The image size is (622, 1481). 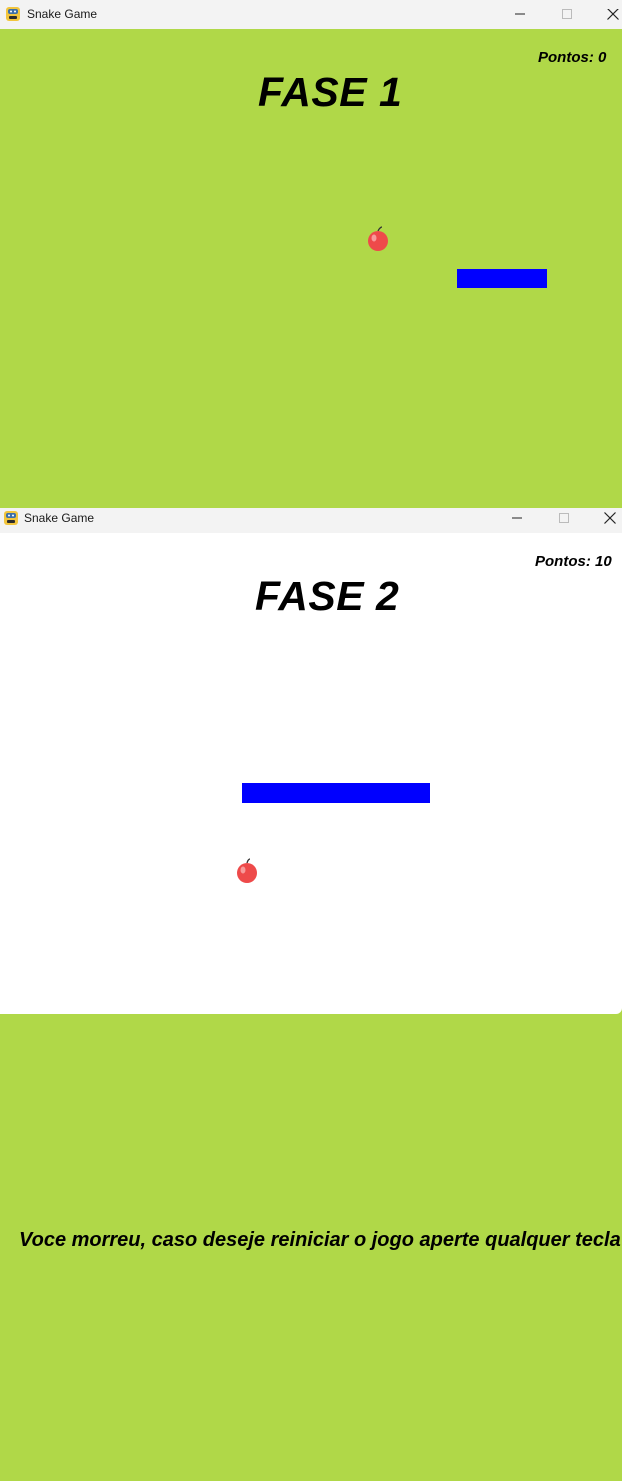 I want to click on phase-title: FASE 1, so click(x=330, y=92).